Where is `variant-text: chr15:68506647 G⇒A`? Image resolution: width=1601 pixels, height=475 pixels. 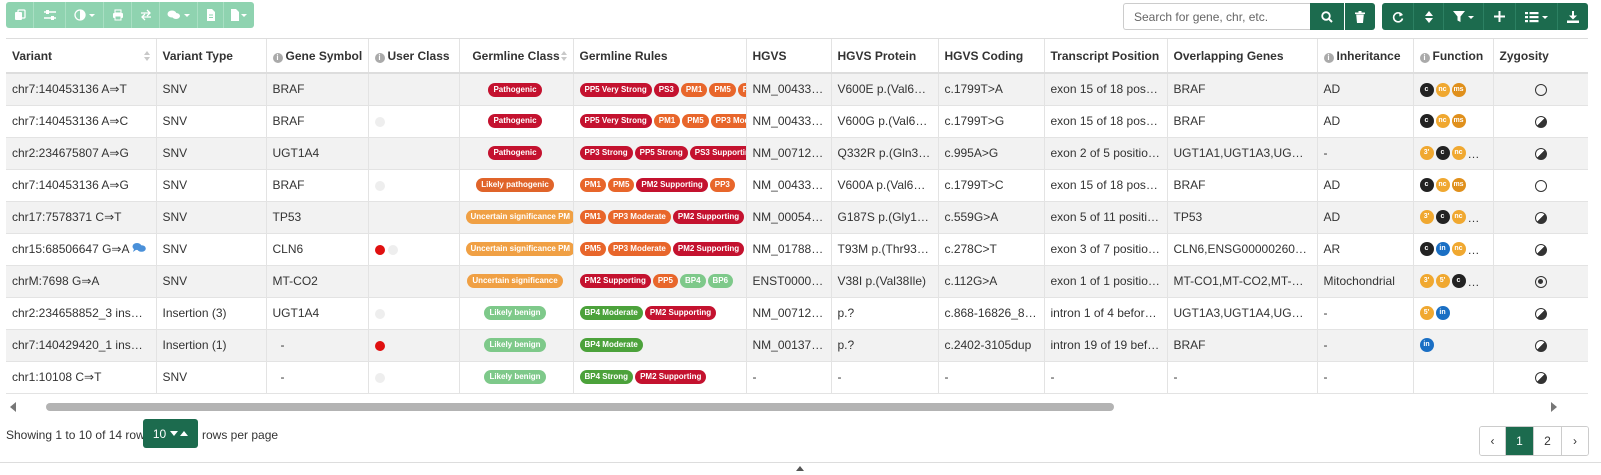
variant-text: chr15:68506647 G⇒A is located at coordinates (70, 249).